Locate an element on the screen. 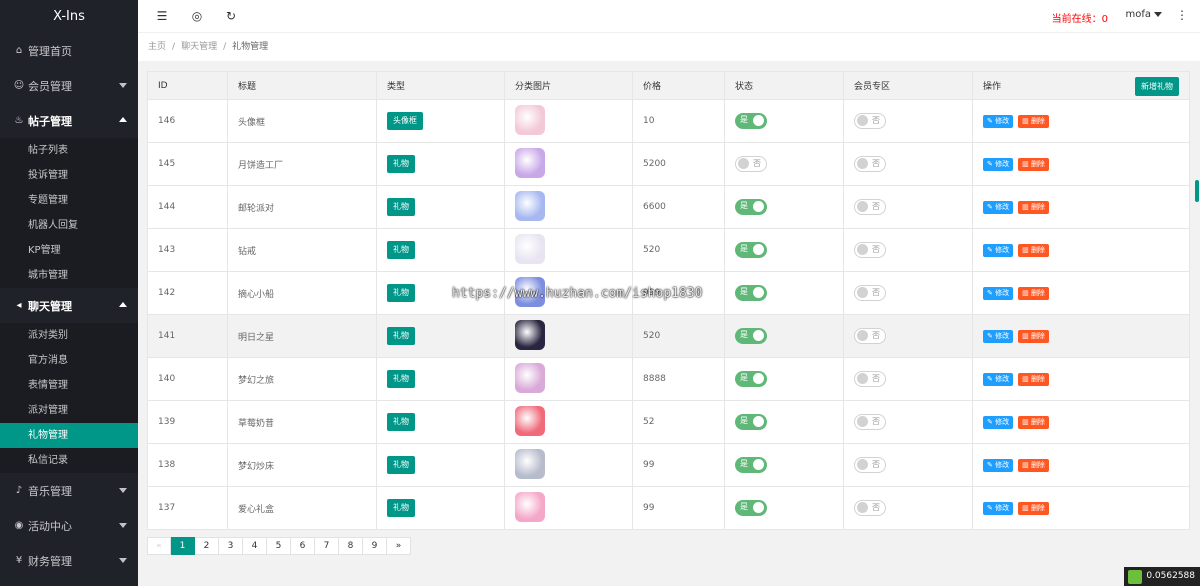 The image size is (1200, 586). more-vertical-icon: ⋮ is located at coordinates (1182, 15).